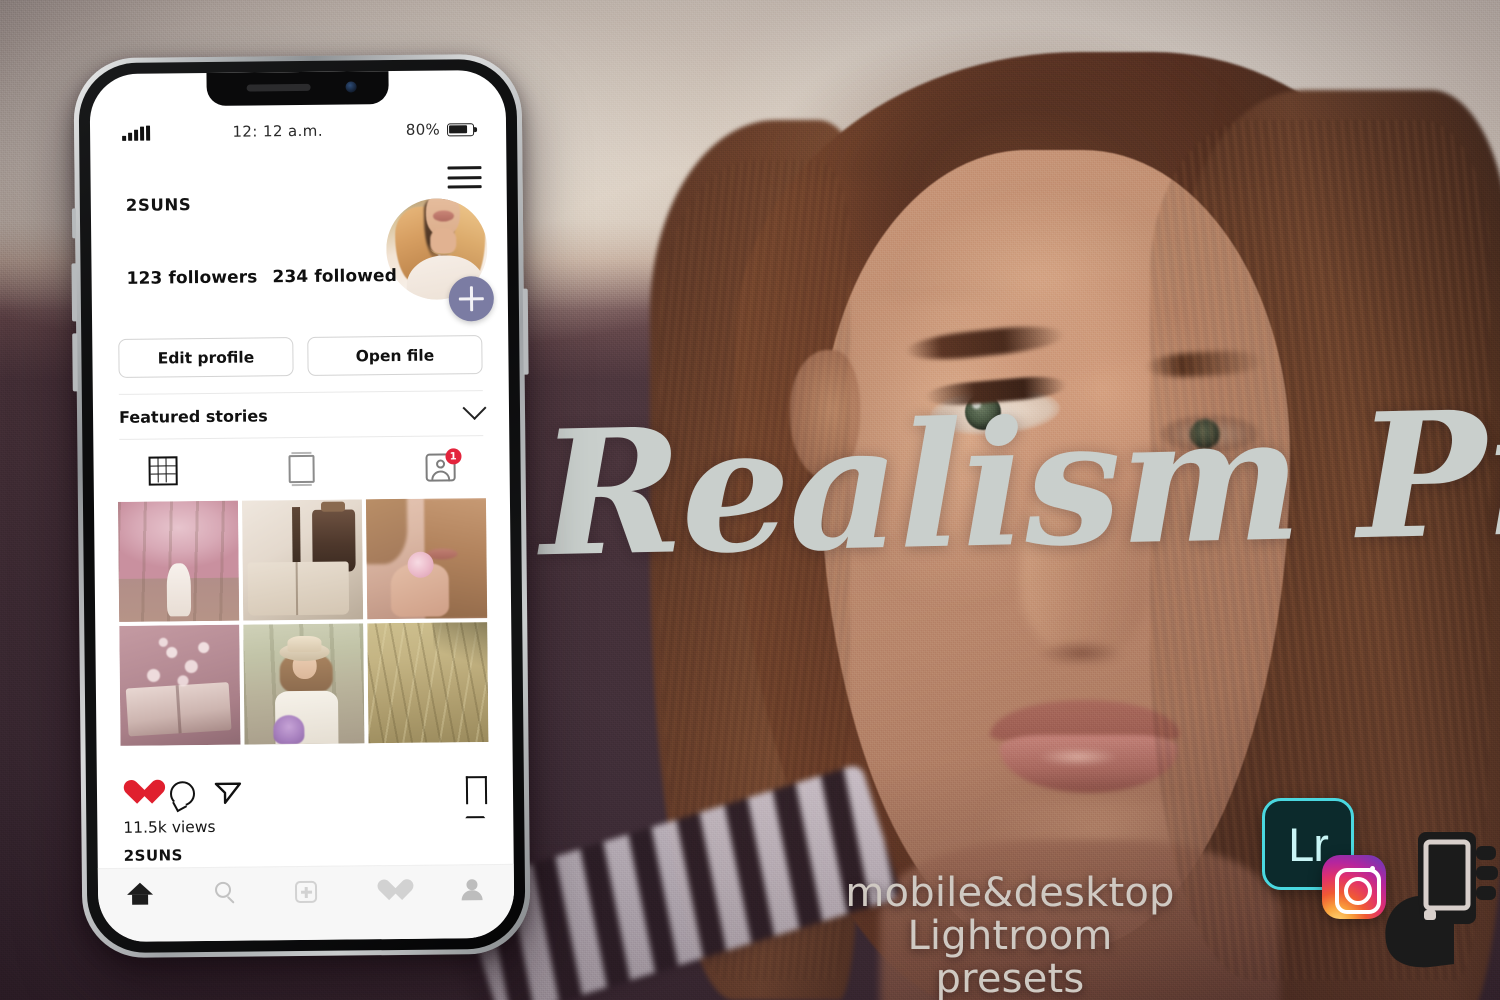  Describe the element at coordinates (351, 87) in the screenshot. I see `front-camera-icon` at that location.